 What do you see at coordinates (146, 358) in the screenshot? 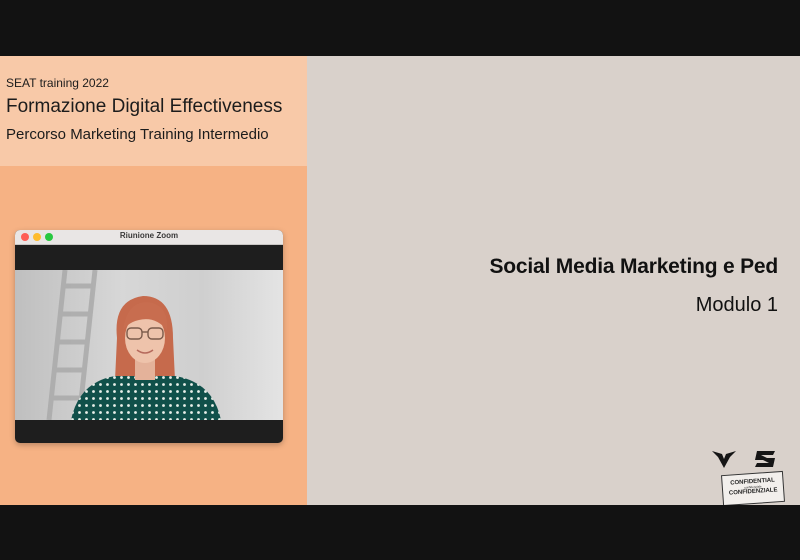
I see `participant-person` at bounding box center [146, 358].